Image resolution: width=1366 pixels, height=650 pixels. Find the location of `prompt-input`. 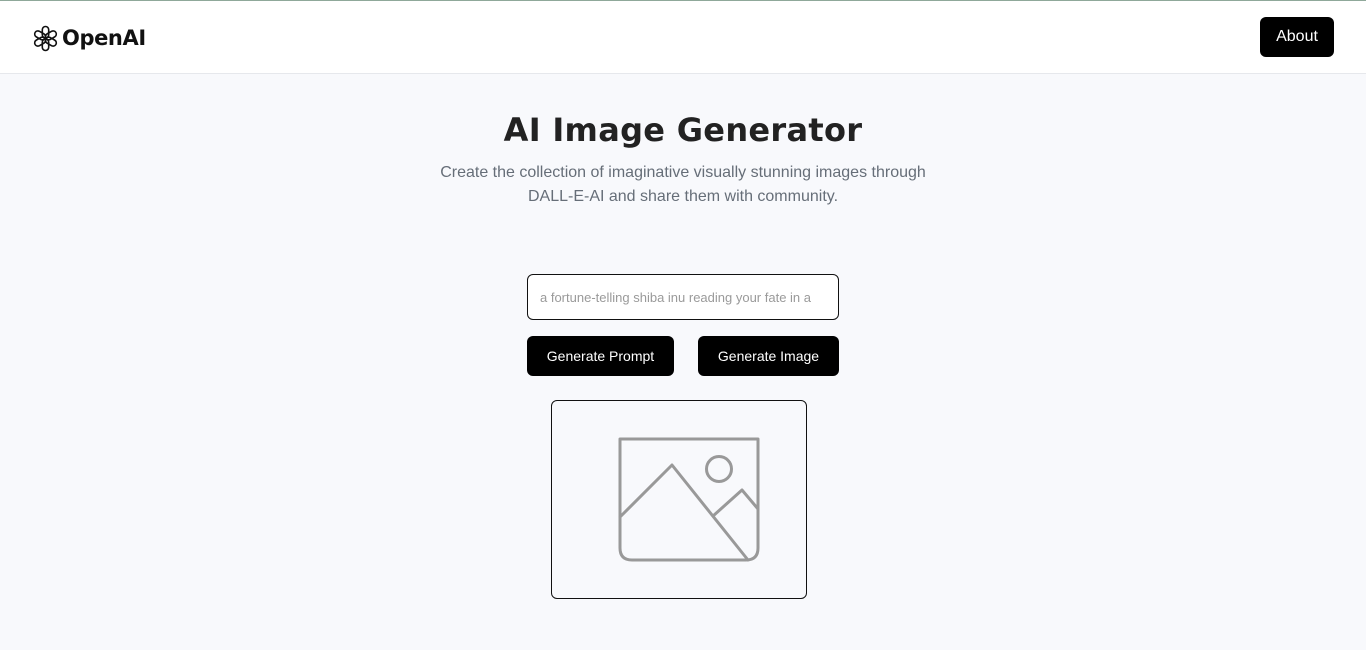

prompt-input is located at coordinates (683, 297).